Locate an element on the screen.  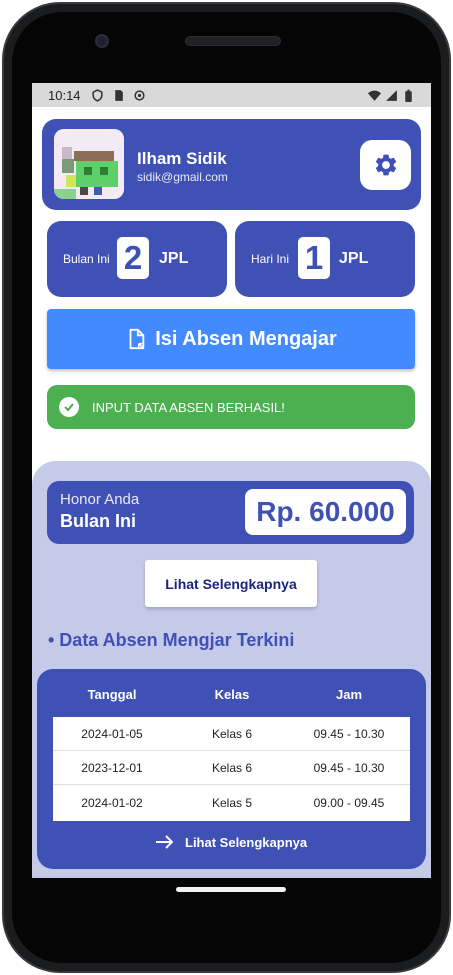
sync-icon is located at coordinates (139, 95).